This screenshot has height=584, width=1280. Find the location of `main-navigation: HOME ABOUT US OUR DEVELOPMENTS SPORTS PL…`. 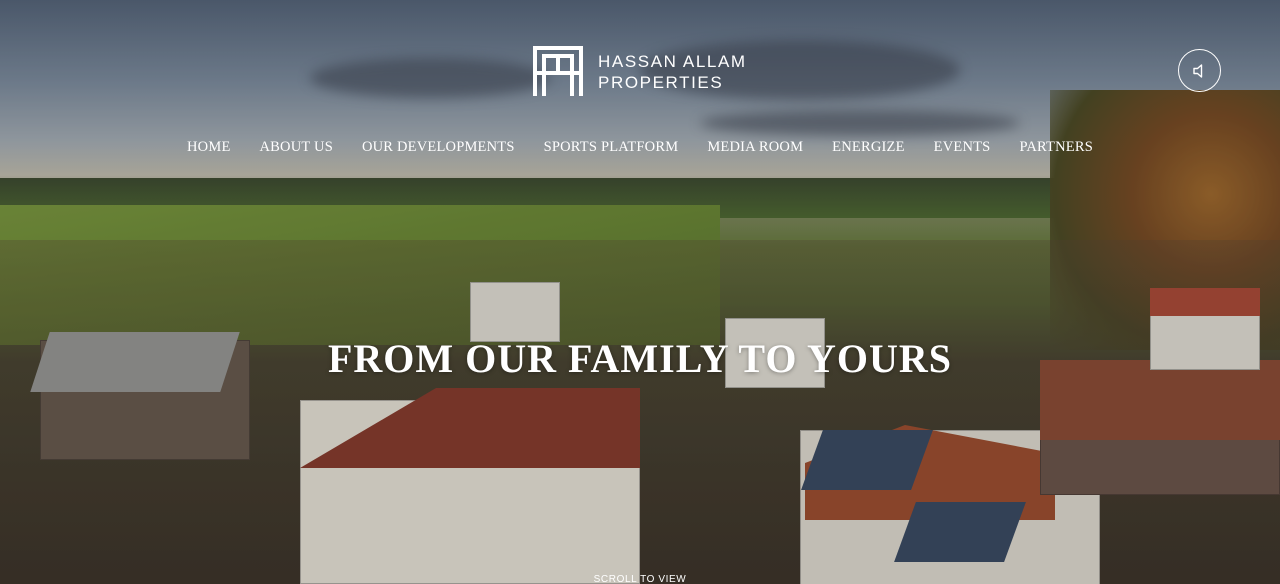

main-navigation: HOME ABOUT US OUR DEVELOPMENTS SPORTS PL… is located at coordinates (640, 147).